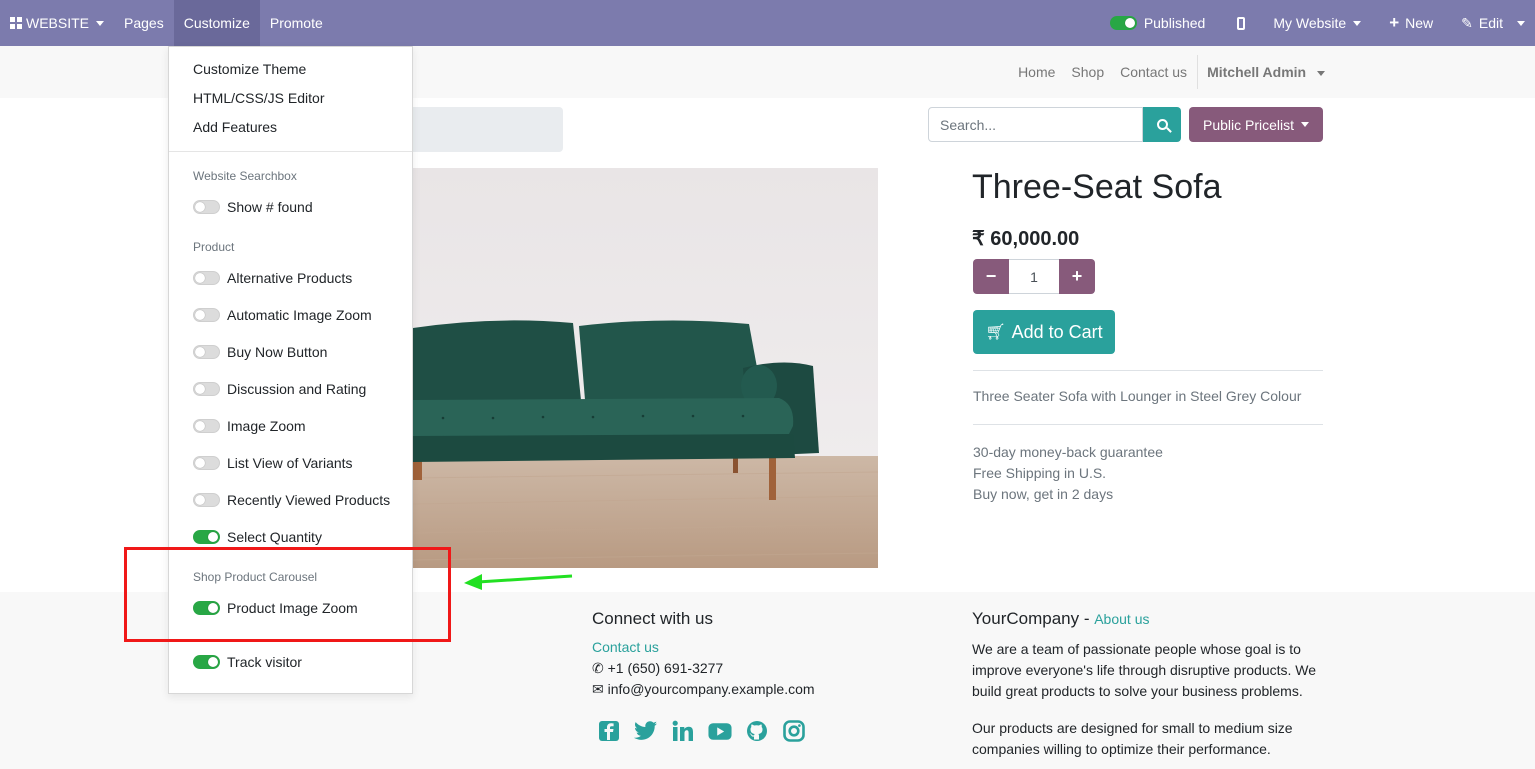 The height and width of the screenshot is (769, 1535). I want to click on company-heading: YourCompany - About us, so click(1060, 619).